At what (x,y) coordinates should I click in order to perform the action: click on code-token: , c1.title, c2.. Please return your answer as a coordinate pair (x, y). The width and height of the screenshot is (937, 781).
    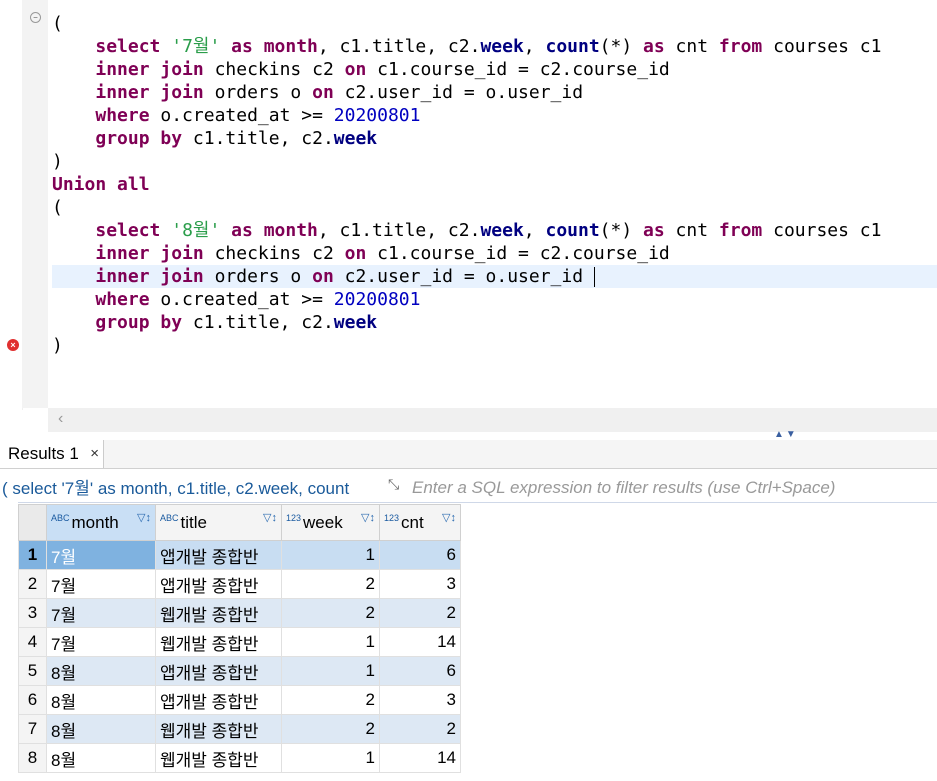
    Looking at the image, I should click on (399, 46).